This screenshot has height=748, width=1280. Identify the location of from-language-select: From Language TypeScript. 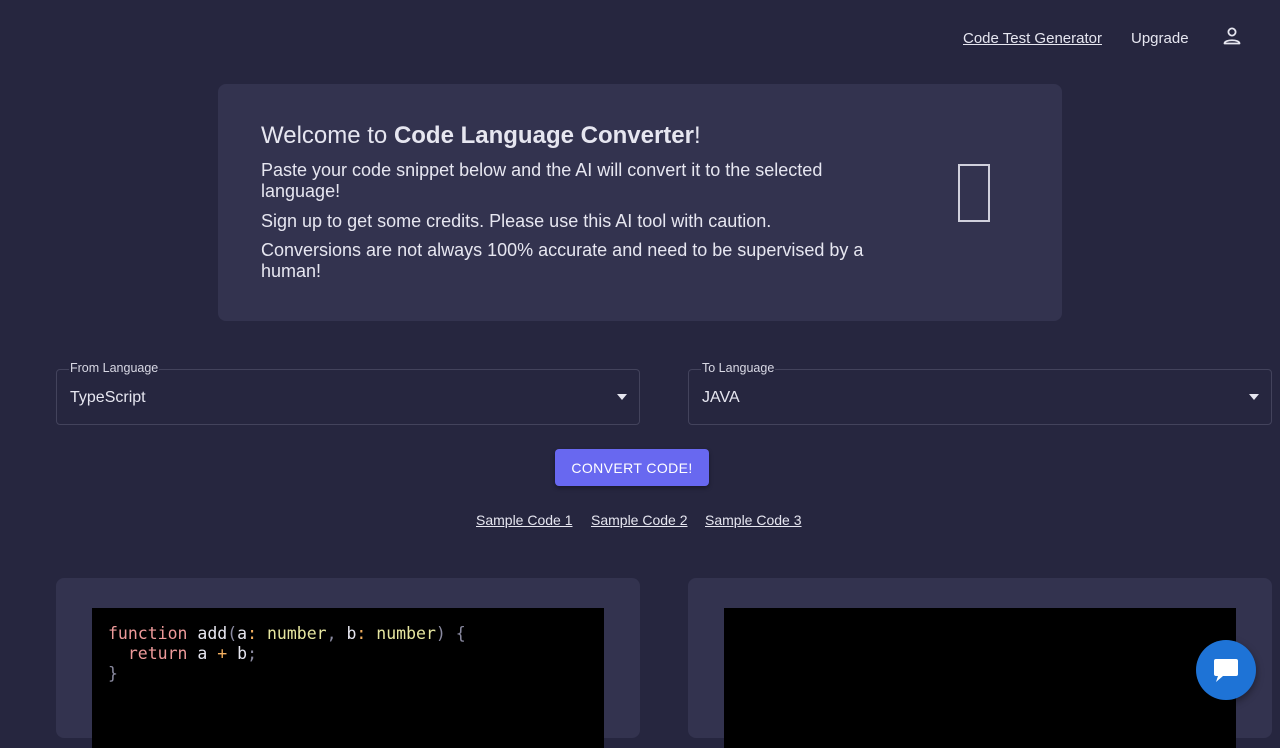
(348, 393).